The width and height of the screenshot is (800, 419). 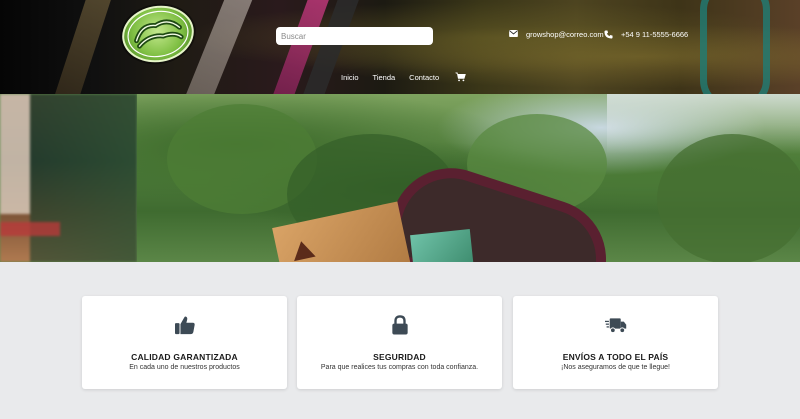 I want to click on contact-phone: +54 9 11-5555-6666, so click(x=646, y=34).